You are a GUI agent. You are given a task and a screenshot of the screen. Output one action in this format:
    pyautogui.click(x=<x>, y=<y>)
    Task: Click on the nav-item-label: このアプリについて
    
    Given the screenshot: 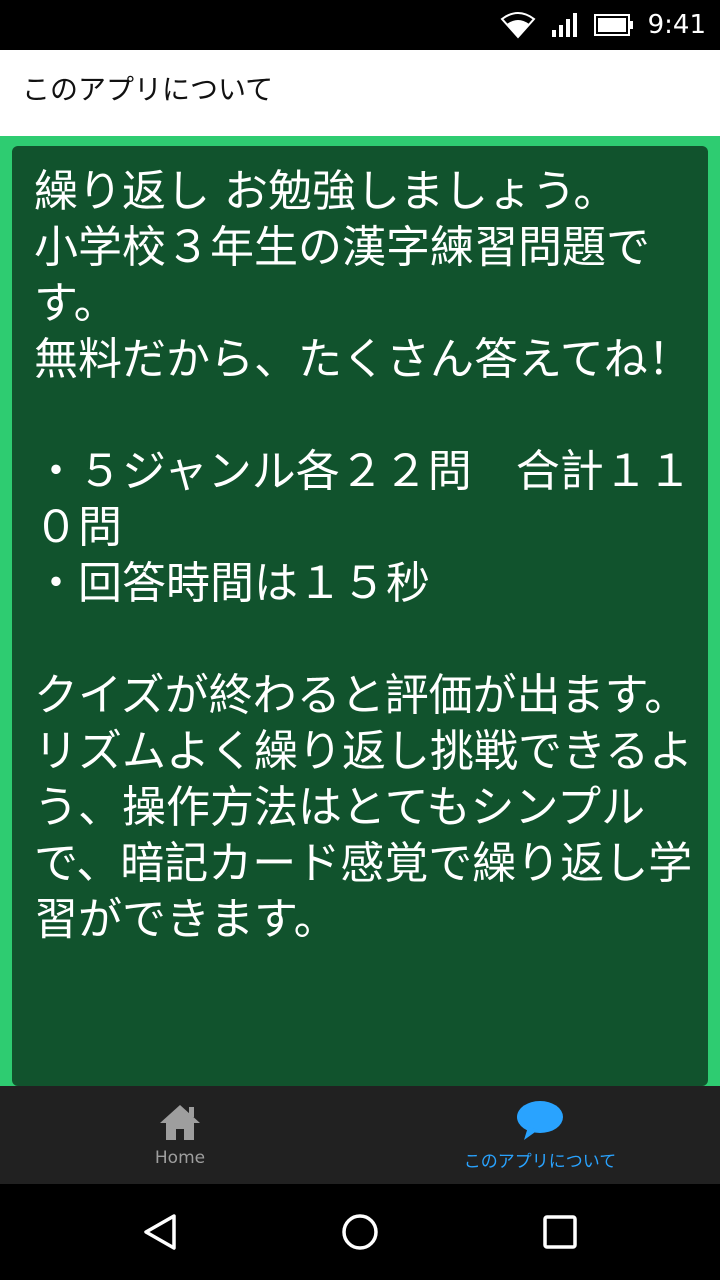 What is the action you would take?
    pyautogui.click(x=540, y=1161)
    